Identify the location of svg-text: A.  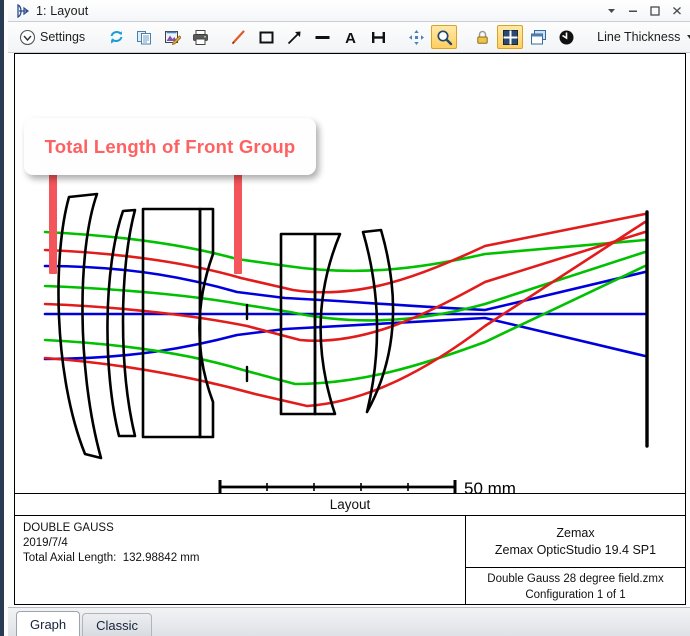
(350, 38).